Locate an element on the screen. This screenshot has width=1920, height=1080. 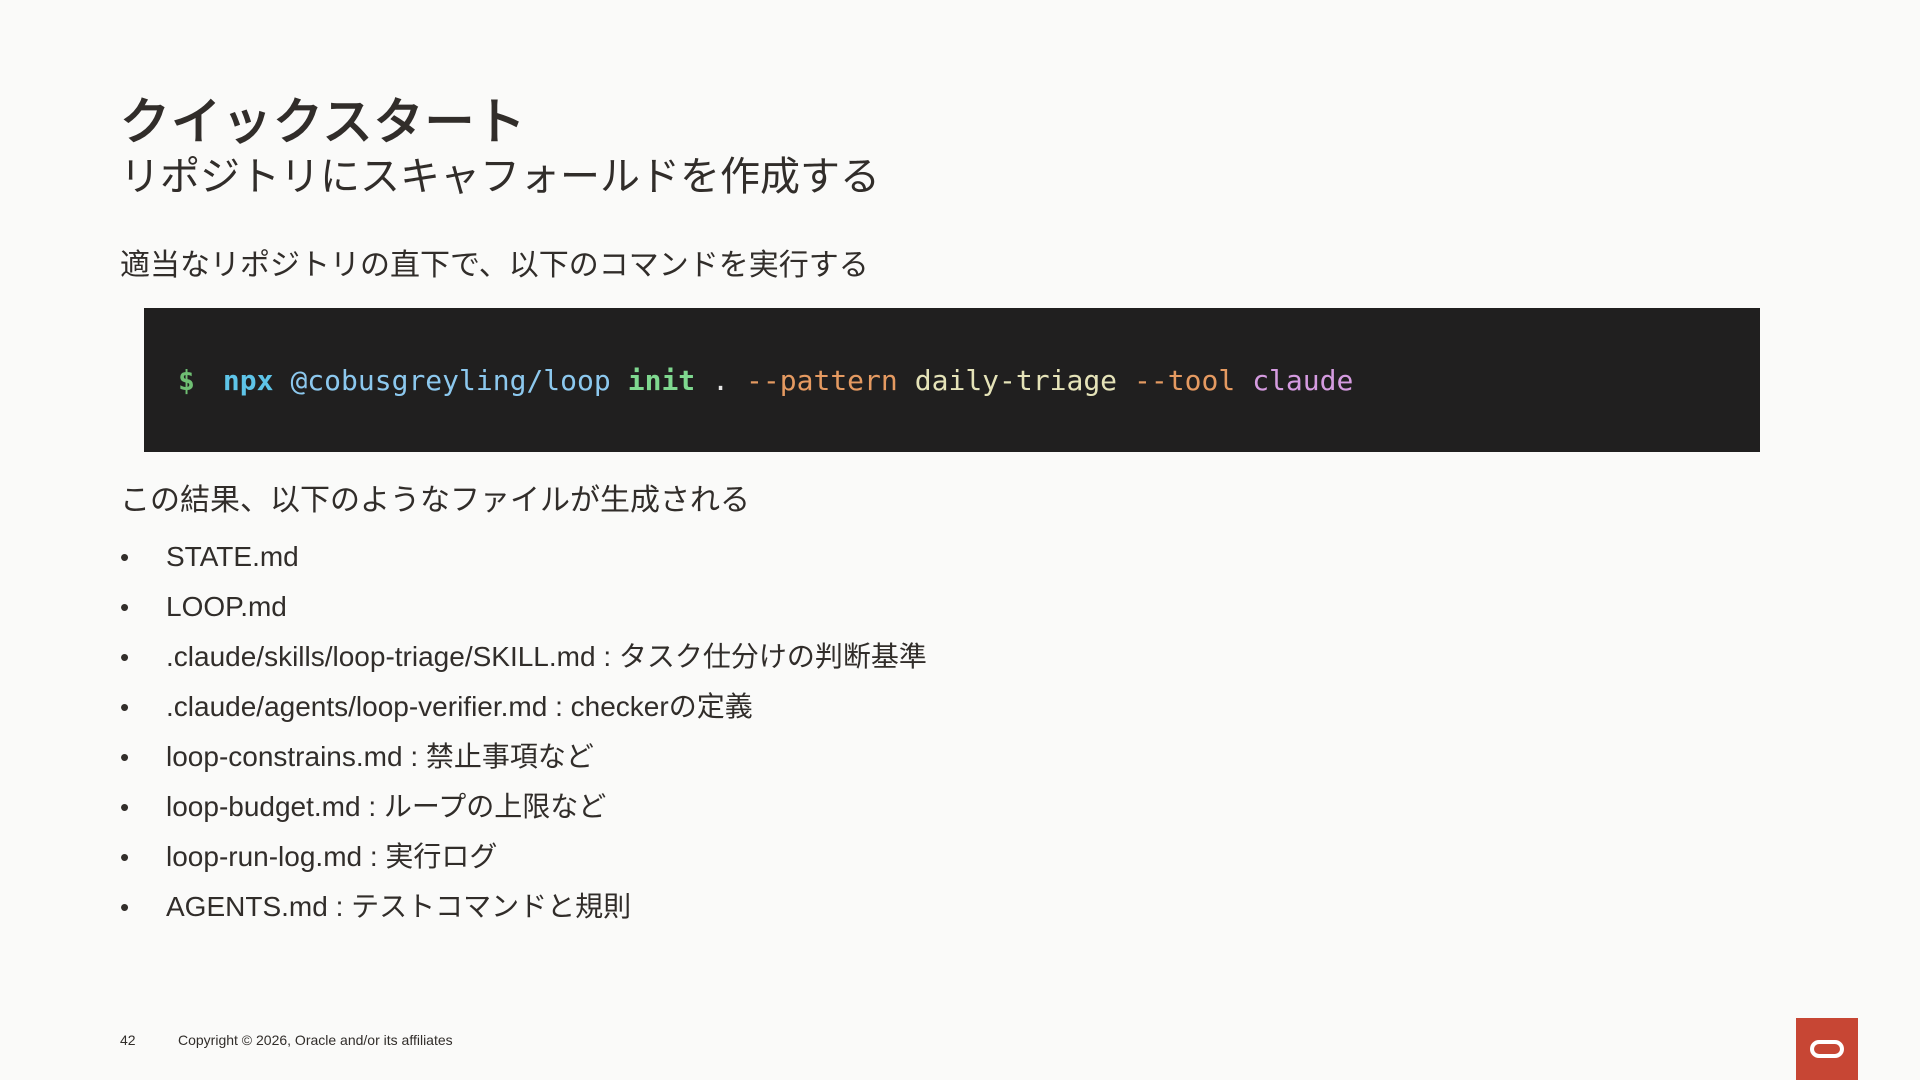
command-pattern-value: daily-triage is located at coordinates (1016, 380).